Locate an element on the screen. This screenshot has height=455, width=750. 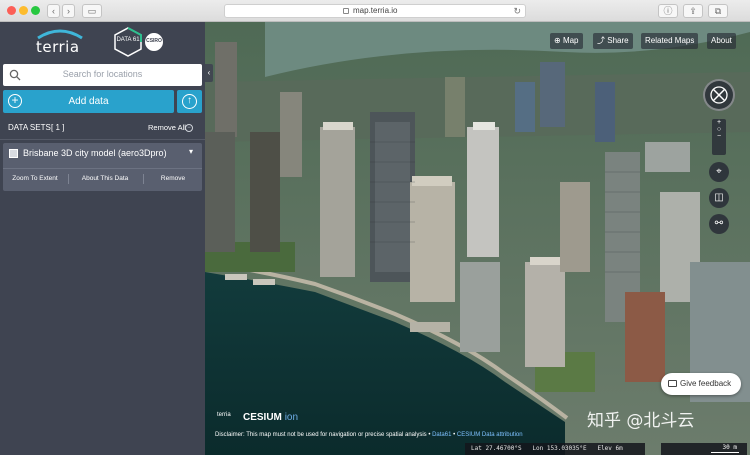
zoom-out-icon: − is located at coordinates (719, 136).